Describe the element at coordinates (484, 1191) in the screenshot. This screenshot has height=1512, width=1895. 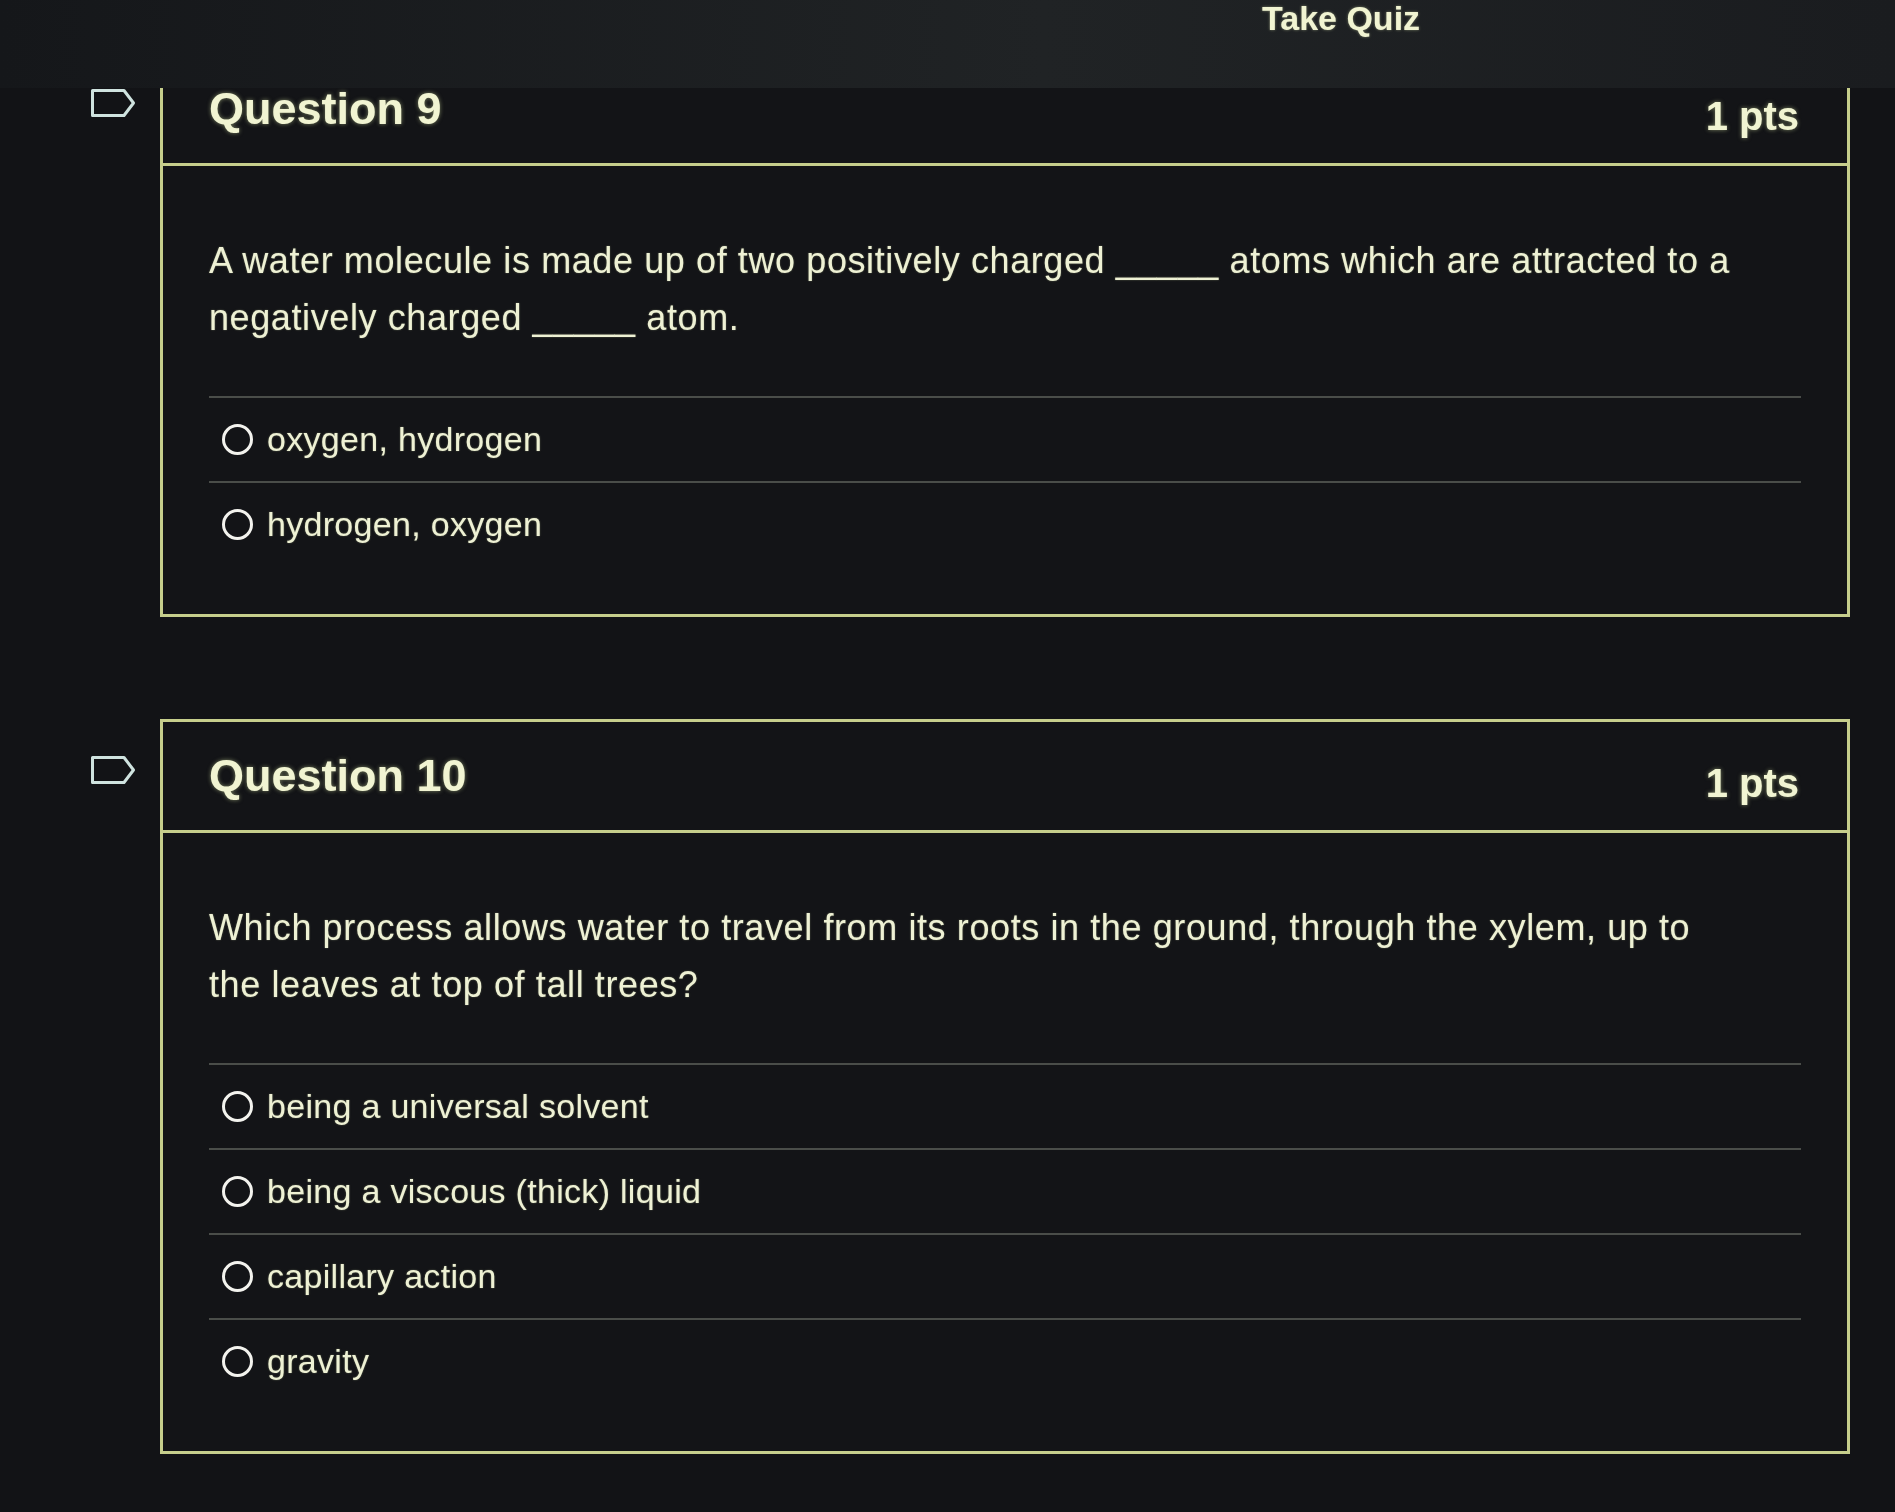
I see `answer-label: being a viscous (thick) liquid` at that location.